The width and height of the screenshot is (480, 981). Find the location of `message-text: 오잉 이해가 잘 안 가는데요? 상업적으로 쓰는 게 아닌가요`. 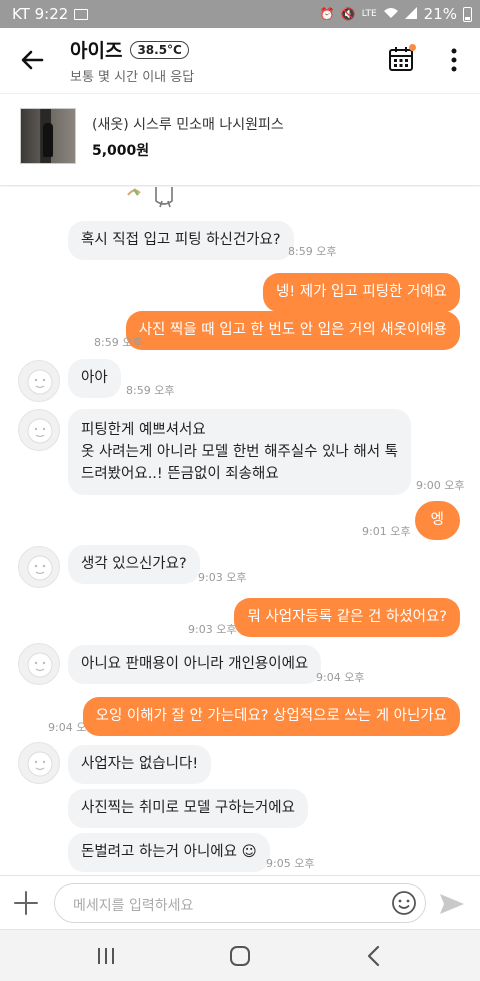

message-text: 오잉 이해가 잘 안 가는데요? 상업적으로 쓰는 게 아닌가요 is located at coordinates (271, 716).